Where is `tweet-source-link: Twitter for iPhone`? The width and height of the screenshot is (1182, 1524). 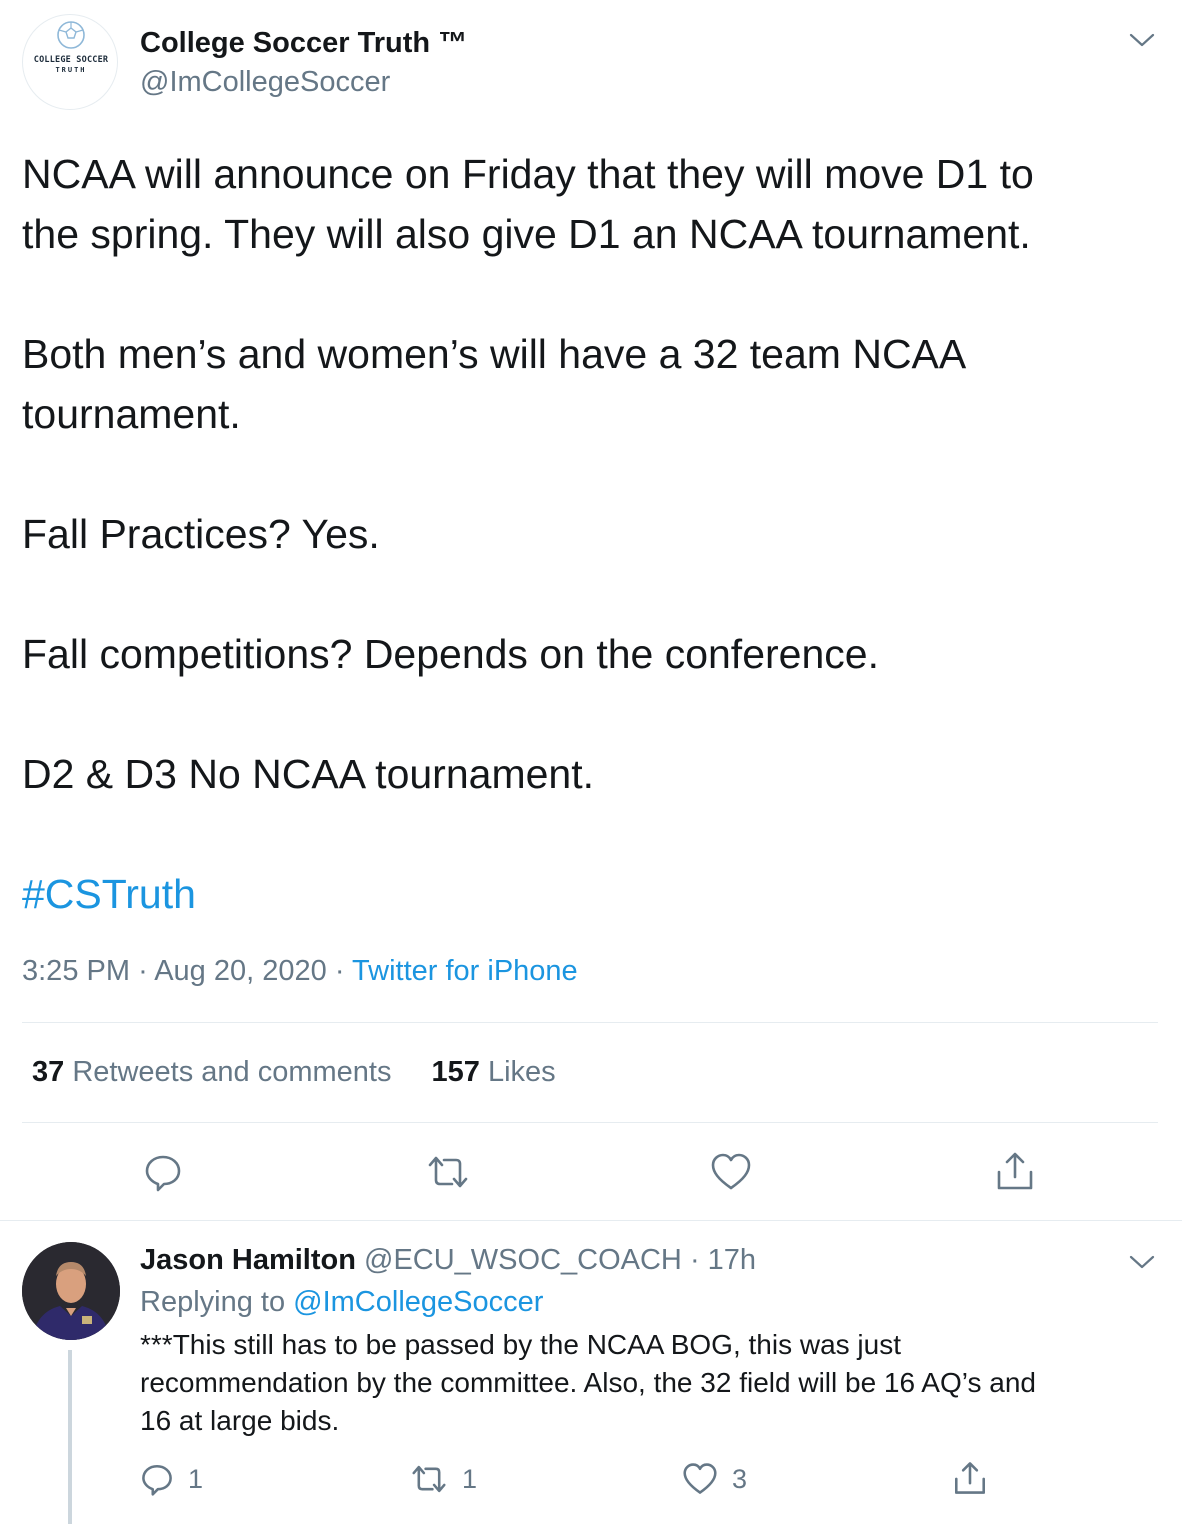 tweet-source-link: Twitter for iPhone is located at coordinates (465, 971).